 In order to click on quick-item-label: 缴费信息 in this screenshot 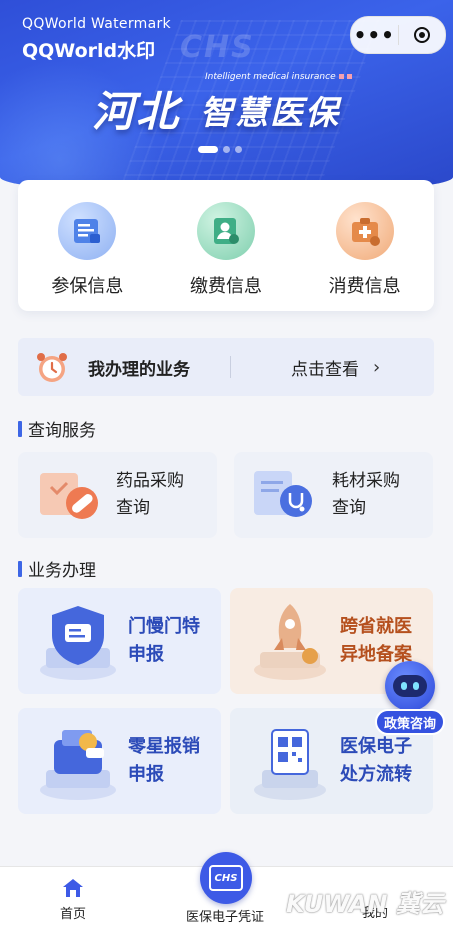, I will do `click(226, 286)`.